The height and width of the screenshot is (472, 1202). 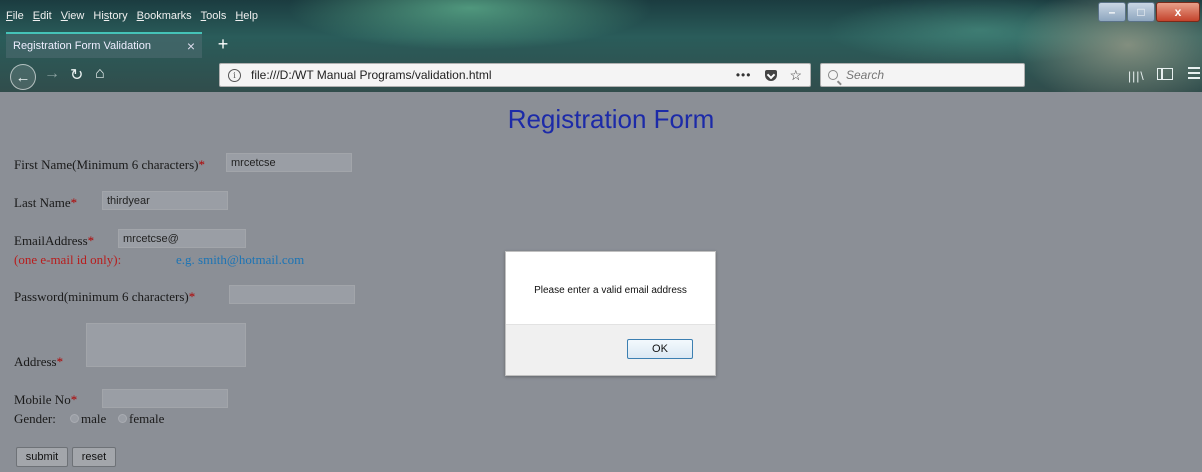 What do you see at coordinates (1112, 12) in the screenshot?
I see `minimize-button: –` at bounding box center [1112, 12].